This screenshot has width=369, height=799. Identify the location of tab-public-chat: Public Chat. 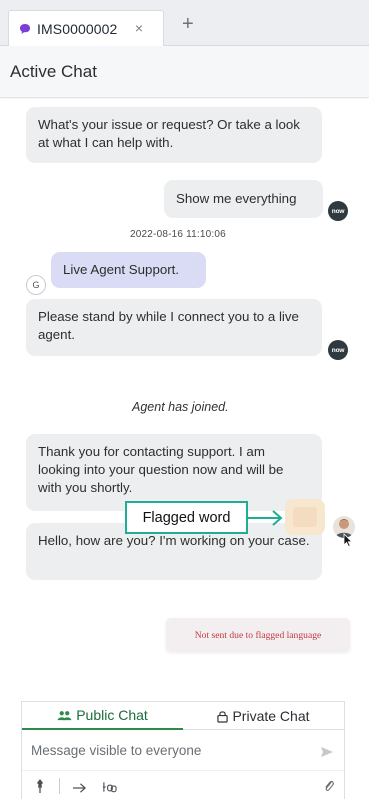
(102, 716).